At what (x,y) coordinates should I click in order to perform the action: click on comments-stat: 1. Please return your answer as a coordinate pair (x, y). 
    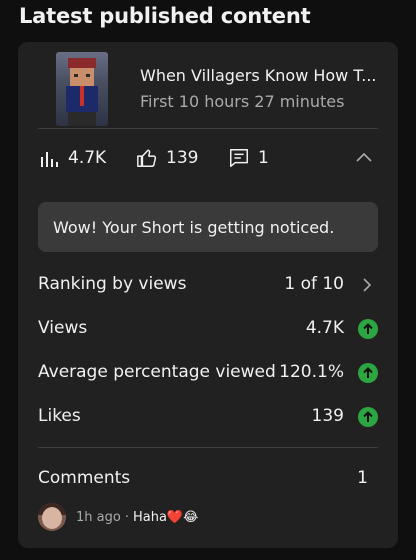
    Looking at the image, I should click on (248, 158).